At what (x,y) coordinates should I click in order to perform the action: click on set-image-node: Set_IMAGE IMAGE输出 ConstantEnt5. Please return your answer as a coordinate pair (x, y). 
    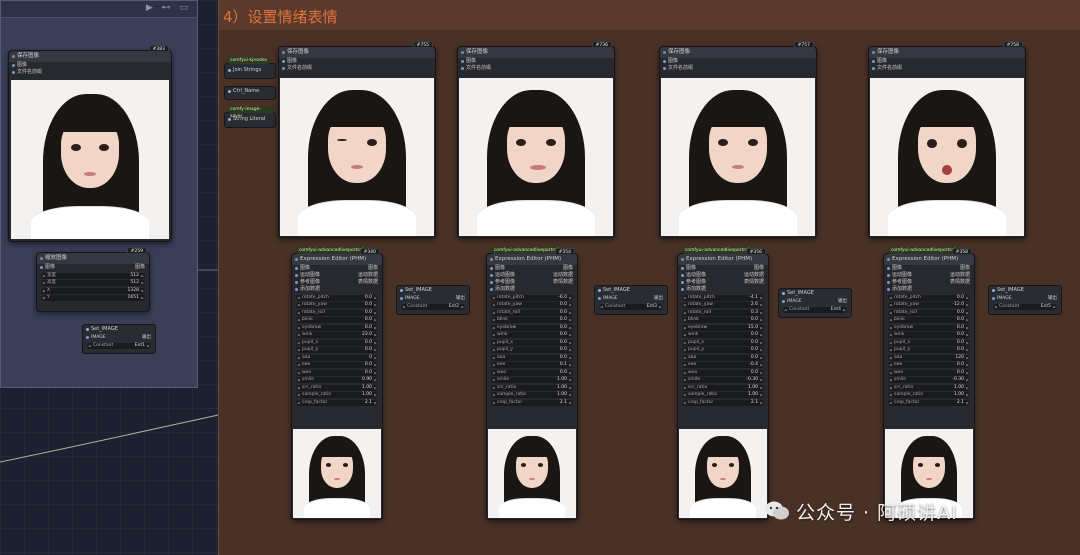
    Looking at the image, I should click on (1025, 300).